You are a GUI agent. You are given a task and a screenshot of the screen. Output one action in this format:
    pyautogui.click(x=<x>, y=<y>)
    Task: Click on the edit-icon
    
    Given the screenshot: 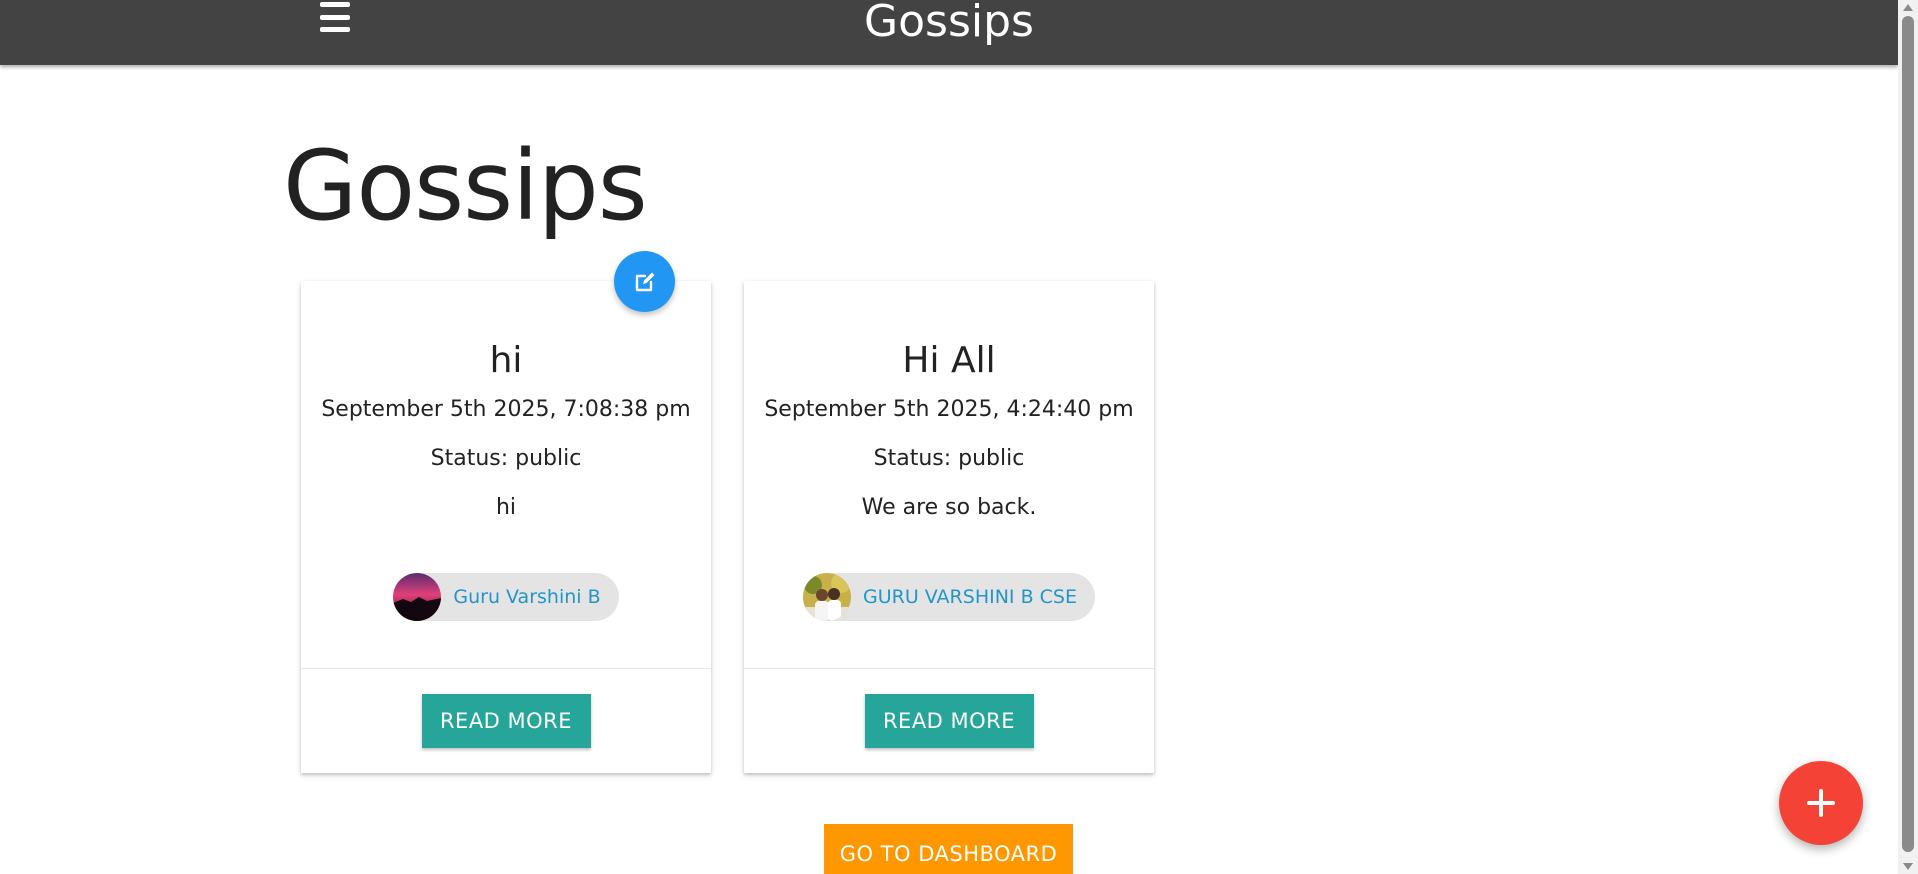 What is the action you would take?
    pyautogui.click(x=644, y=281)
    